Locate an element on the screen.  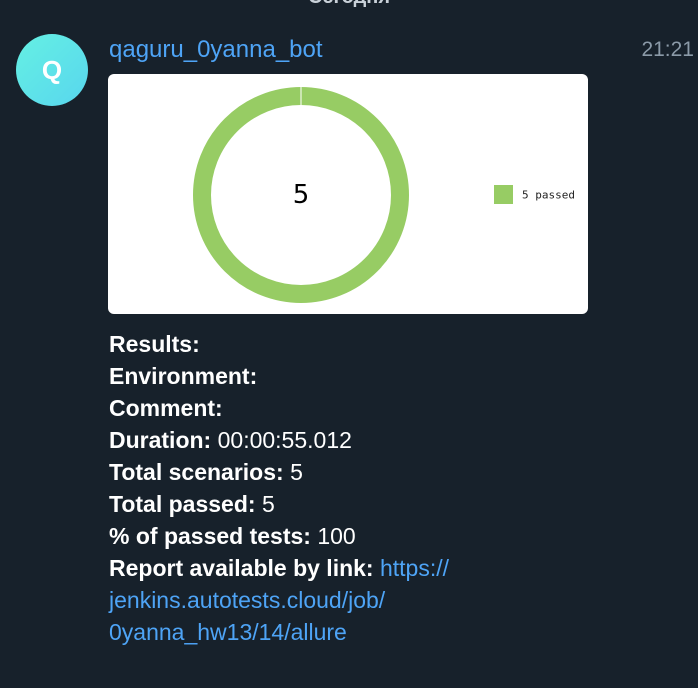
sender-name: qaguru_0yanna_bot is located at coordinates (216, 50).